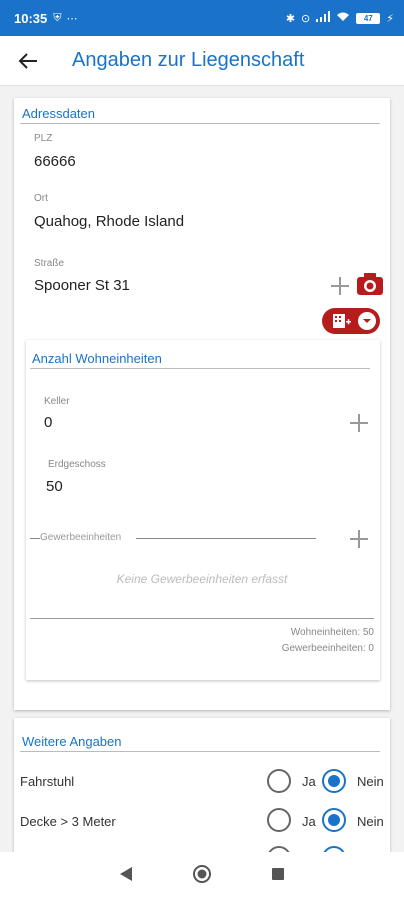  Describe the element at coordinates (77, 464) in the screenshot. I see `erdgeschoss-label: Erdgeschoss` at that location.